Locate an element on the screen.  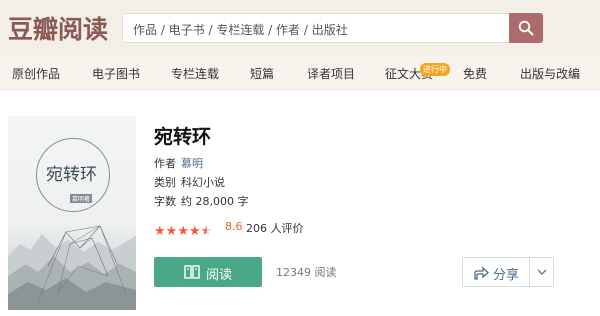
rating-stars: ★★★★★ is located at coordinates (183, 229).